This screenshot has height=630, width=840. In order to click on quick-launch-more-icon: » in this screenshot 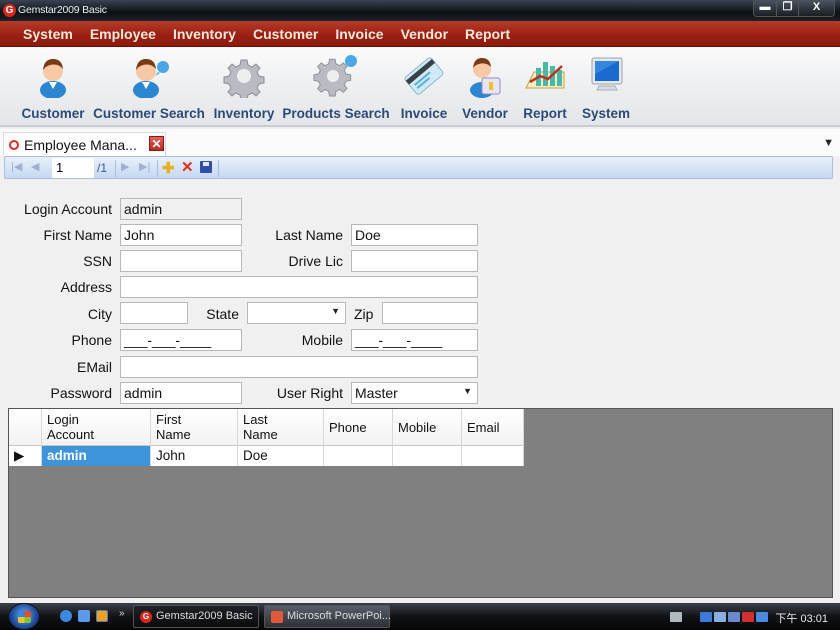, I will do `click(122, 613)`.